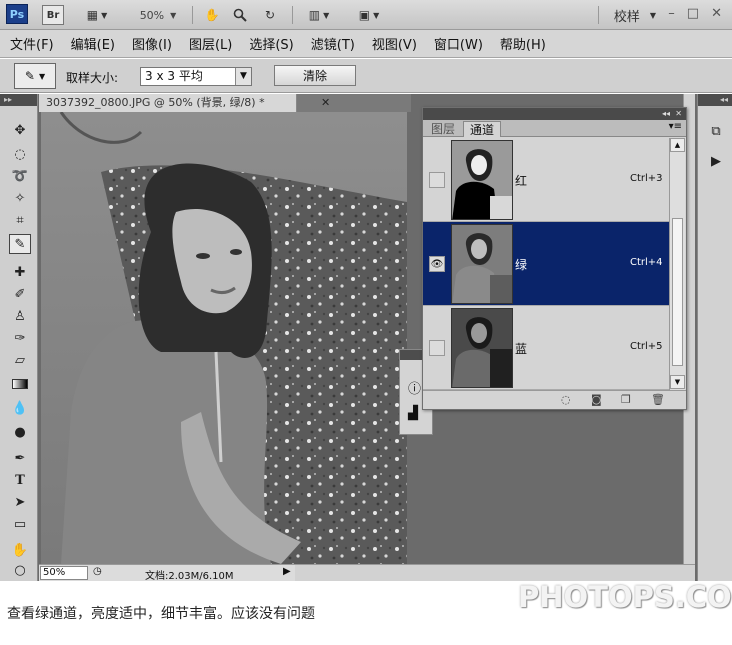 The height and width of the screenshot is (645, 732). I want to click on panel-collapse-icon: ▸▸, so click(18, 100).